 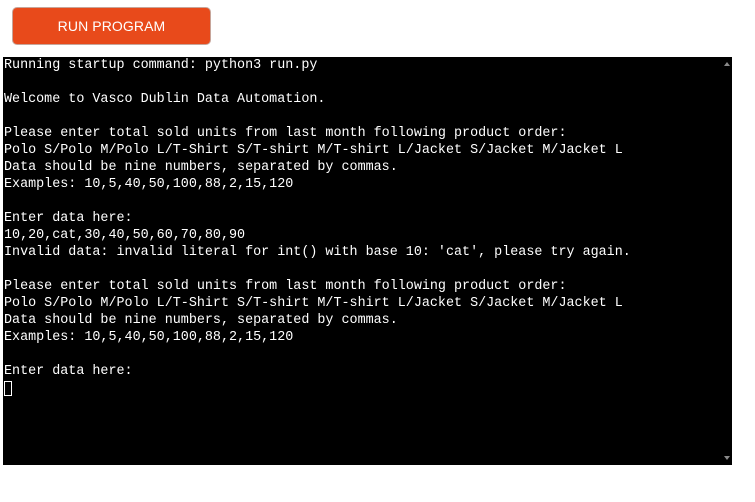 What do you see at coordinates (727, 64) in the screenshot?
I see `scroll-up-arrow-icon` at bounding box center [727, 64].